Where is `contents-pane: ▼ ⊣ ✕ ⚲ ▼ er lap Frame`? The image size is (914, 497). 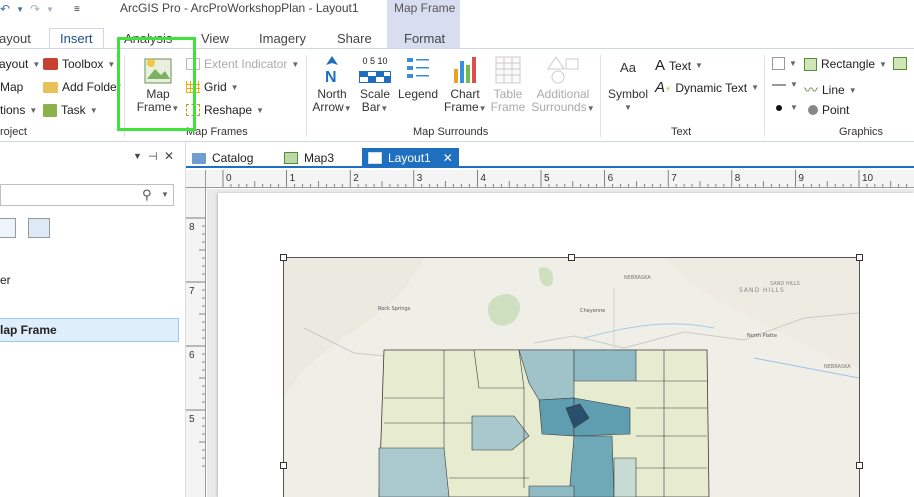
contents-pane: ▼ ⊣ ✕ ⚲ ▼ er lap Frame is located at coordinates (93, 319).